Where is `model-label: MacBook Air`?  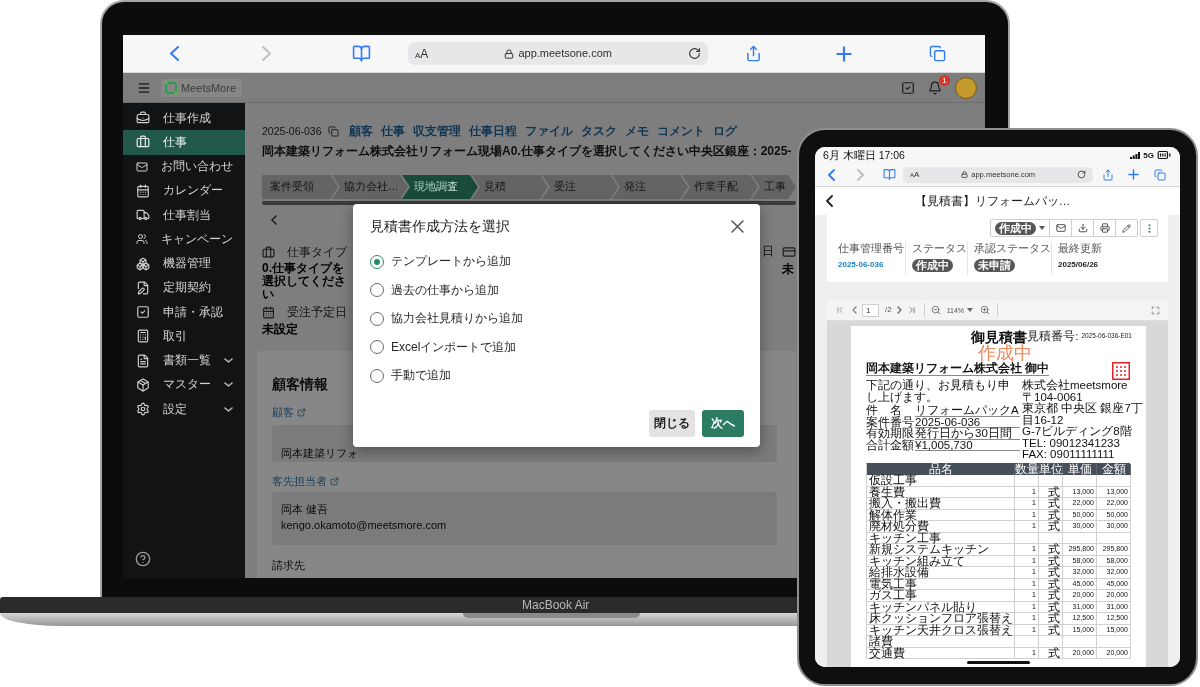 model-label: MacBook Air is located at coordinates (556, 605).